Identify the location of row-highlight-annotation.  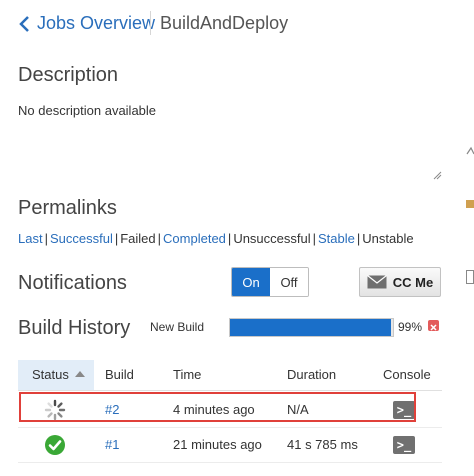
(217, 407).